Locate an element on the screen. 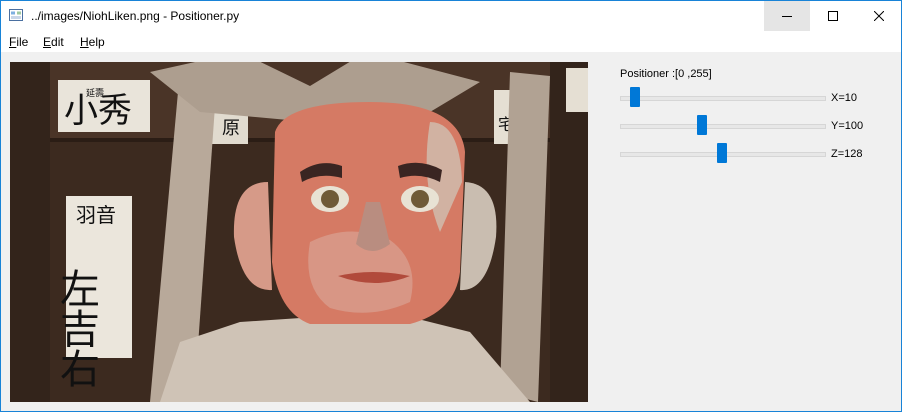 The image size is (902, 412). slider-y-track is located at coordinates (723, 126).